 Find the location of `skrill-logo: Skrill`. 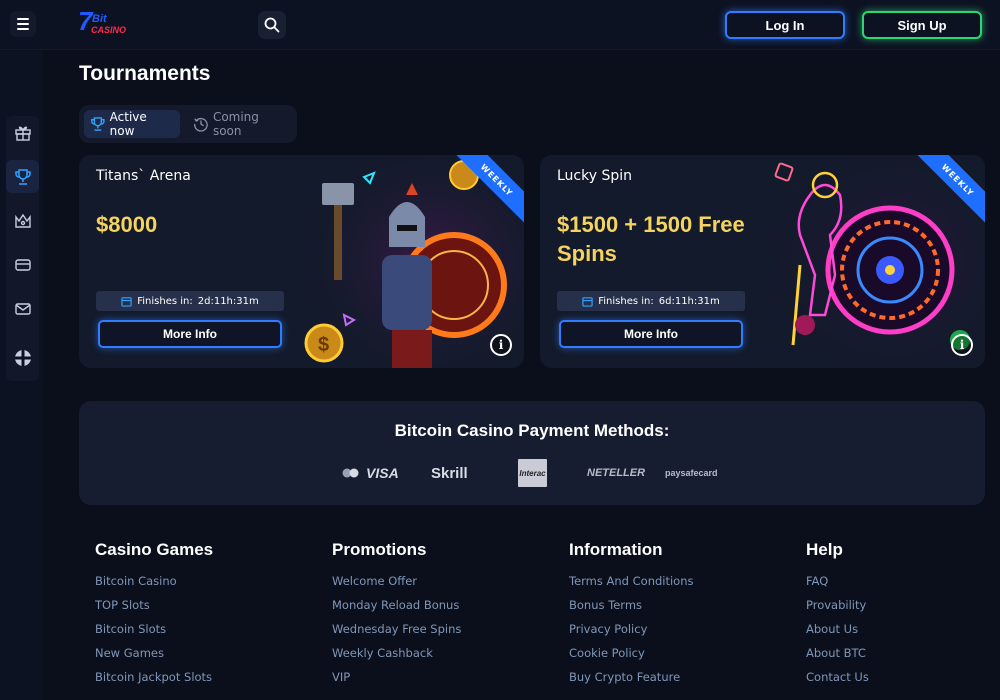

skrill-logo: Skrill is located at coordinates (449, 473).